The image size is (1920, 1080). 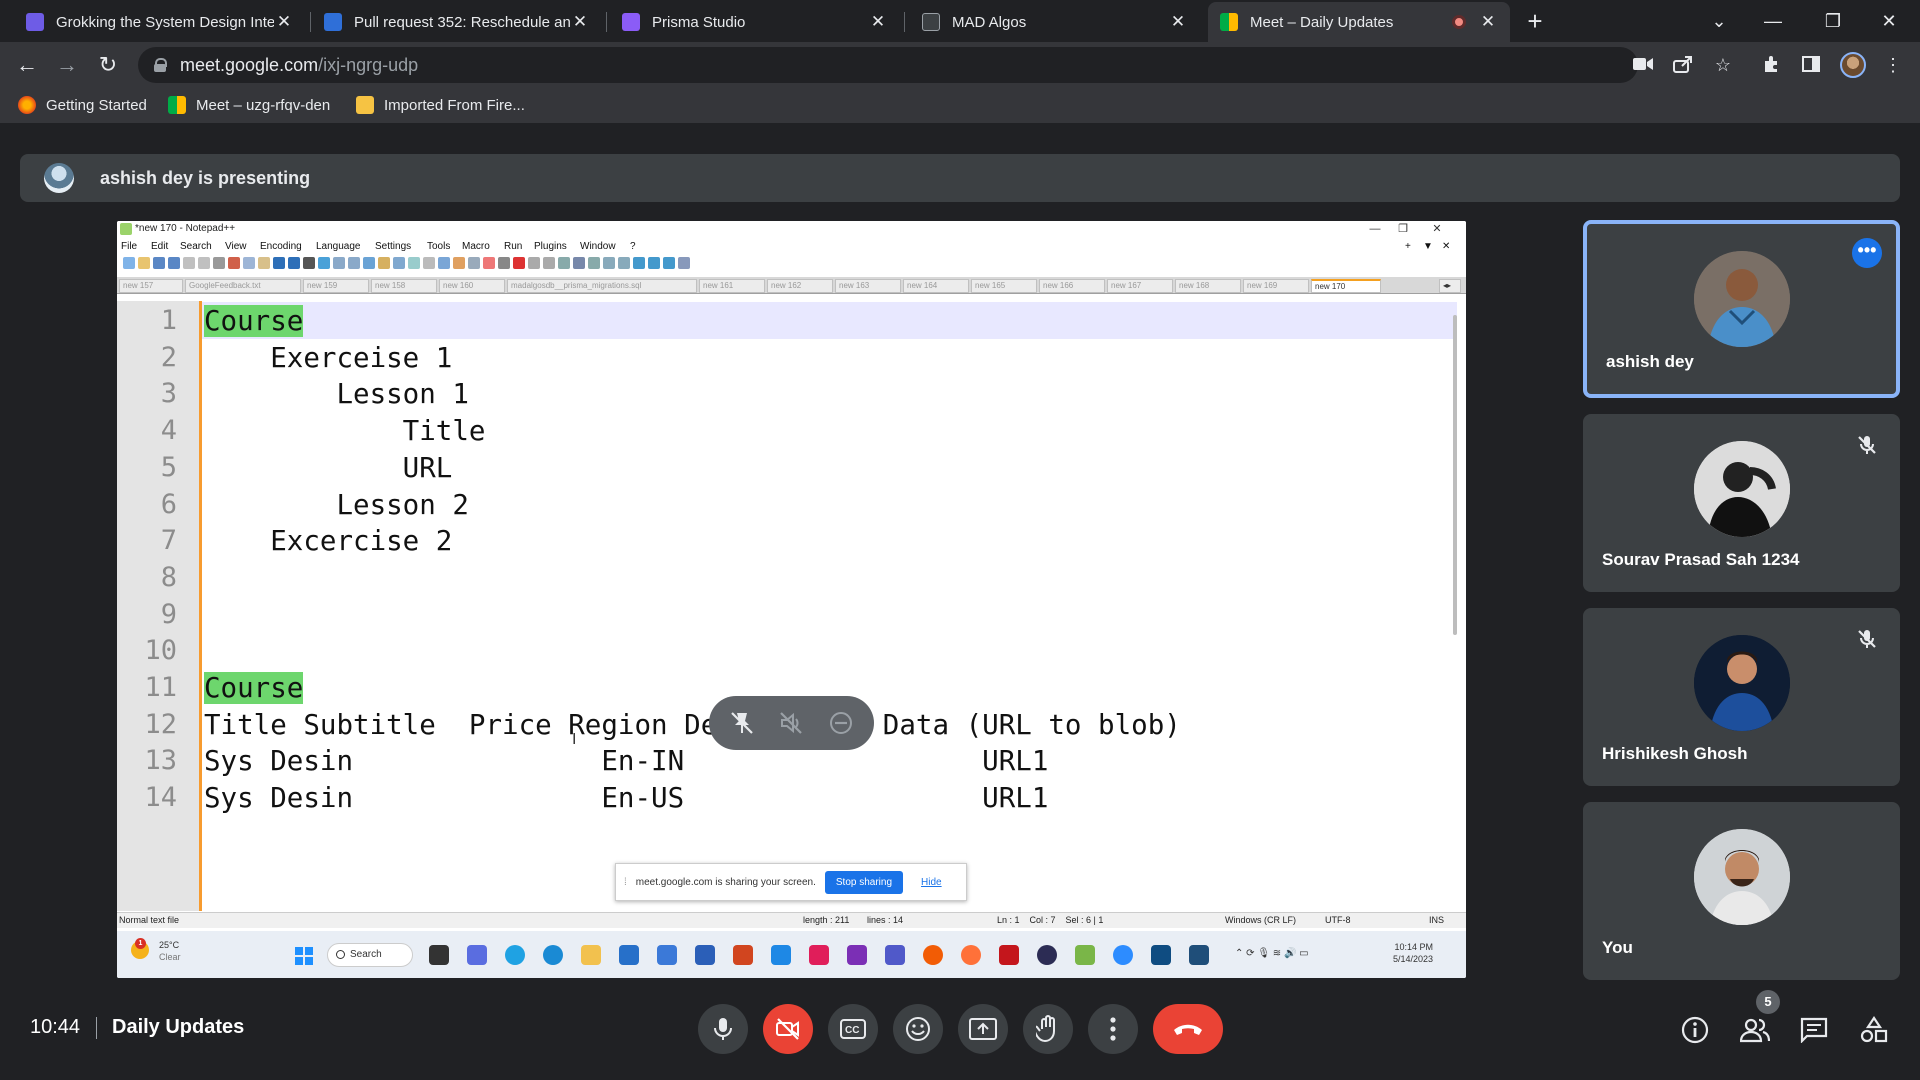 What do you see at coordinates (742, 723) in the screenshot?
I see `unpin-icon` at bounding box center [742, 723].